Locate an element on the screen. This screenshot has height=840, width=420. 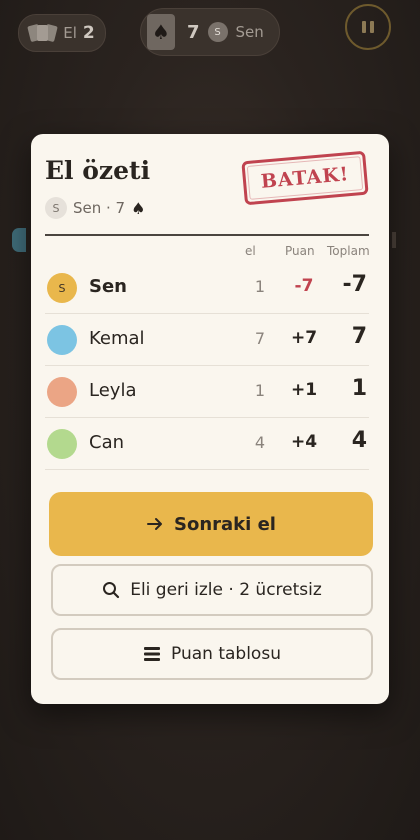
current-bid: ♠ 7 S Sen is located at coordinates (210, 32).